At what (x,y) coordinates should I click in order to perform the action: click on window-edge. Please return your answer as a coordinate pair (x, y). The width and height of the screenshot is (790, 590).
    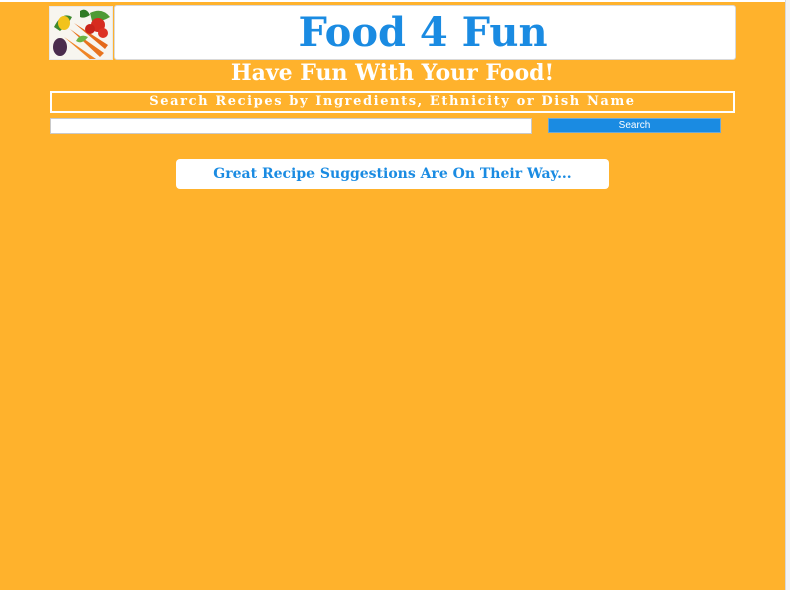
    Looking at the image, I should click on (787, 295).